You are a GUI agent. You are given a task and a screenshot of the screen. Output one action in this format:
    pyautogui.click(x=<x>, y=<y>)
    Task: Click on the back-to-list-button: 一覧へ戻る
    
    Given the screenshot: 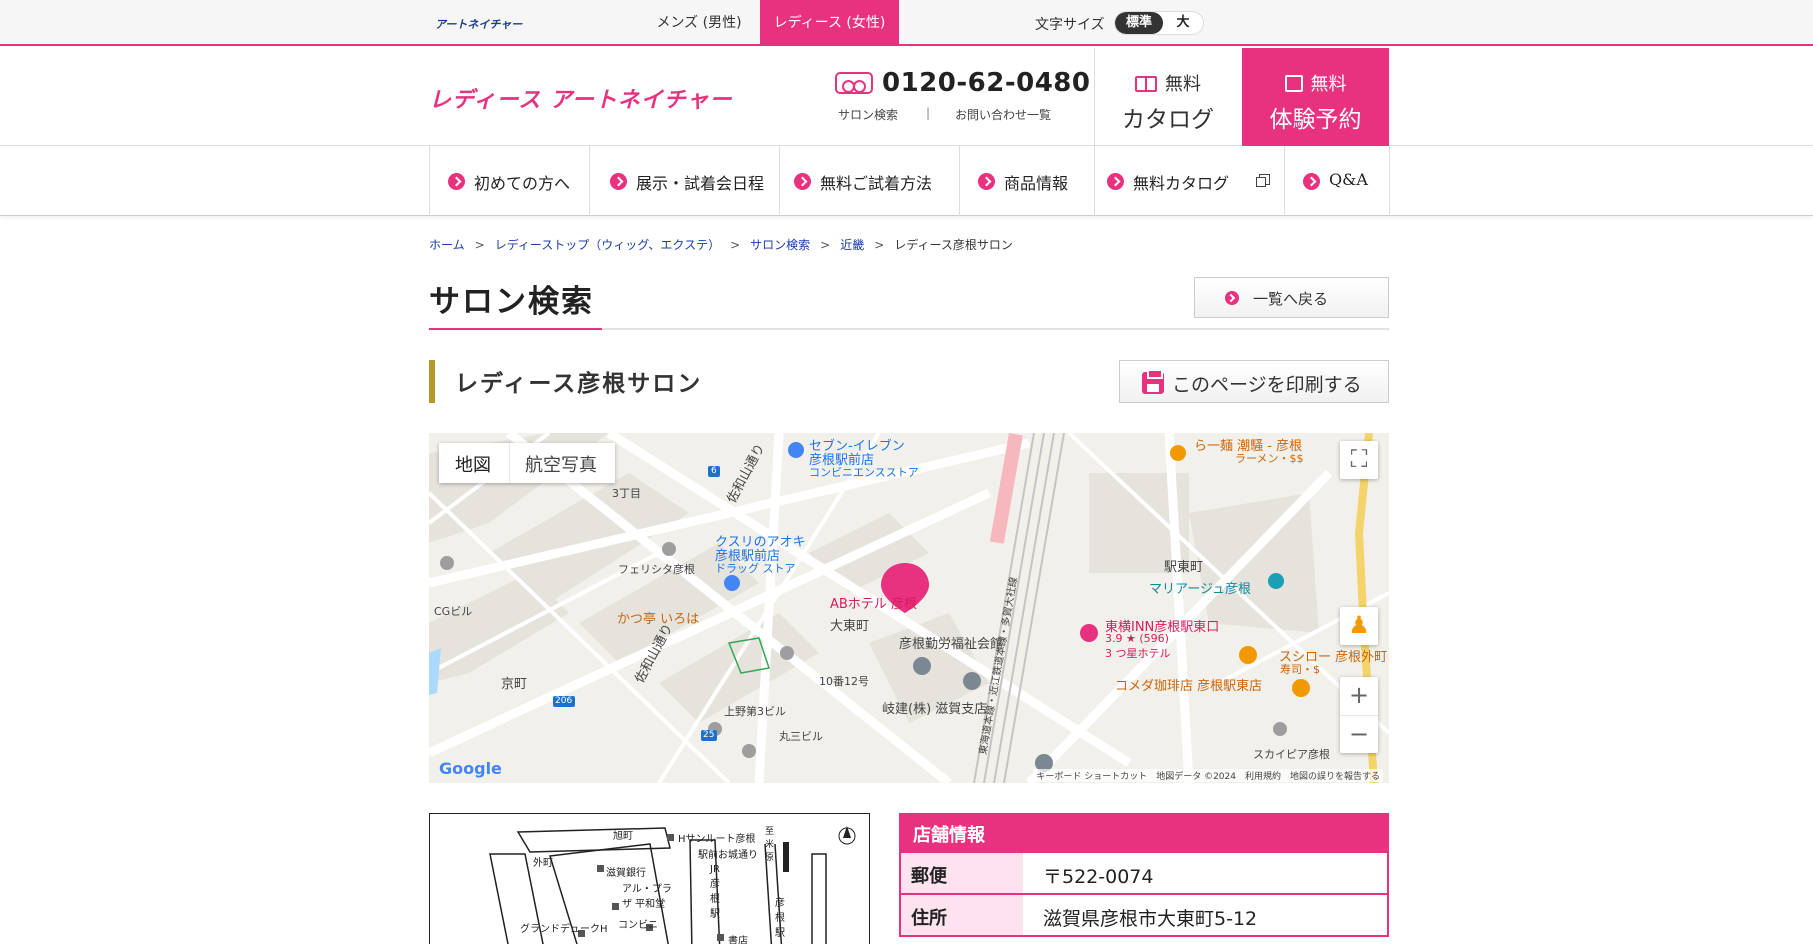 What is the action you would take?
    pyautogui.click(x=1291, y=297)
    